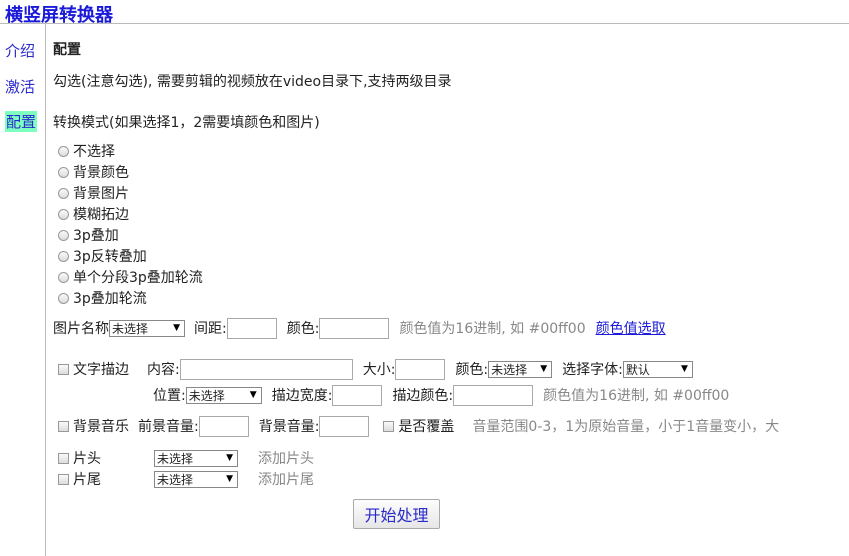 This screenshot has width=849, height=556. I want to click on image-name-label: 图片名称, so click(81, 329).